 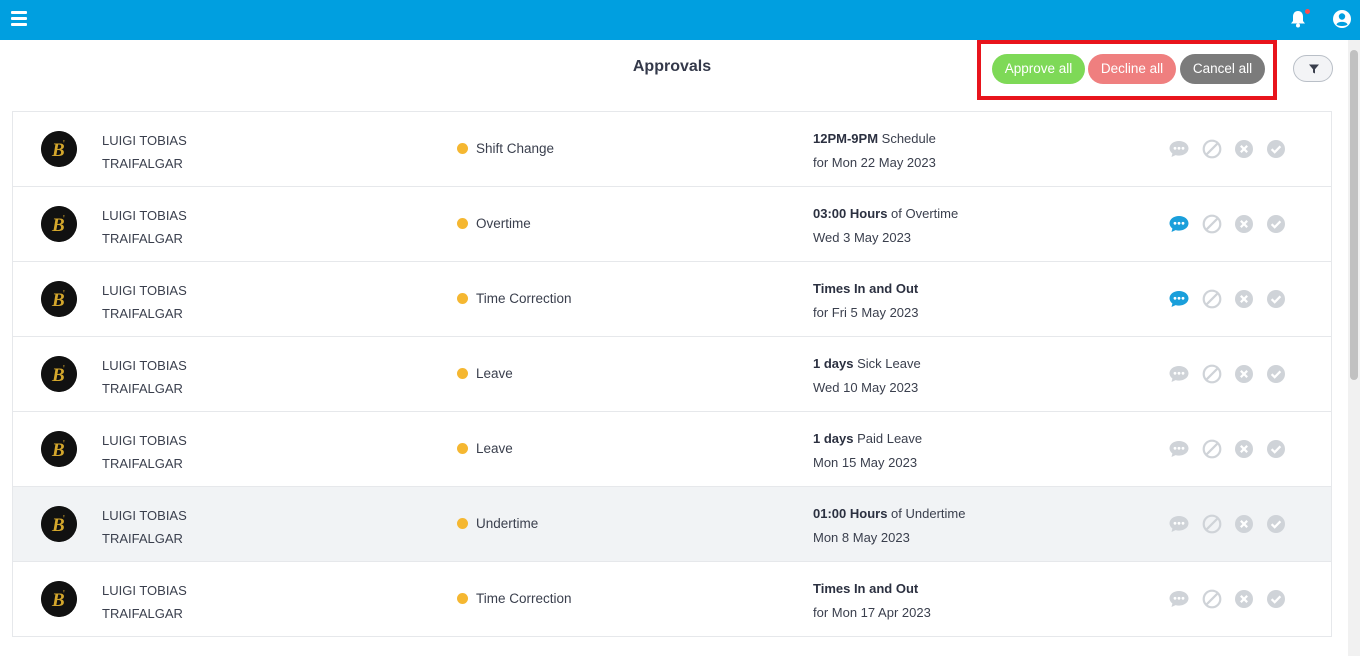 What do you see at coordinates (907, 138) in the screenshot?
I see `detail-text: Schedule` at bounding box center [907, 138].